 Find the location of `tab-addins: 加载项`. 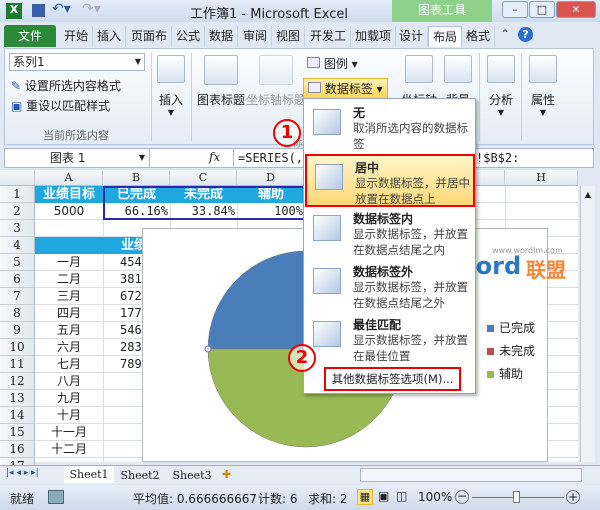

tab-addins: 加载项 is located at coordinates (374, 36).